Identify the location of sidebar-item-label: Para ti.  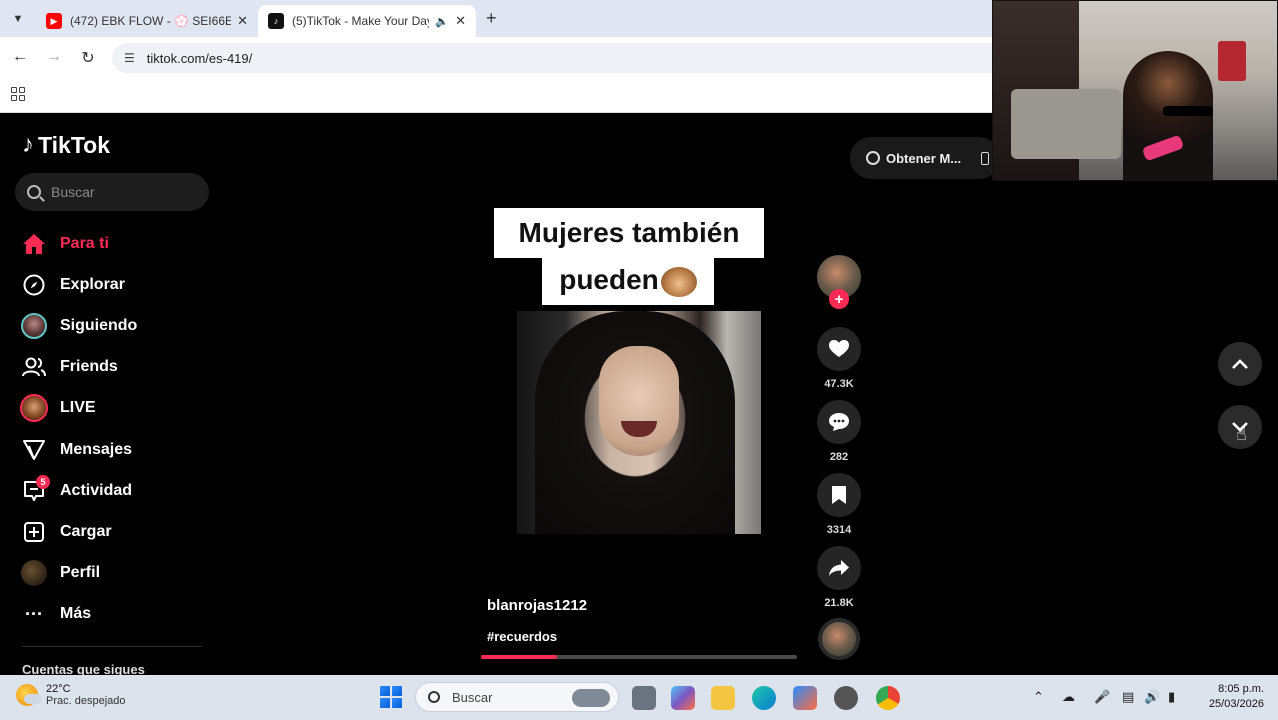
(84, 243).